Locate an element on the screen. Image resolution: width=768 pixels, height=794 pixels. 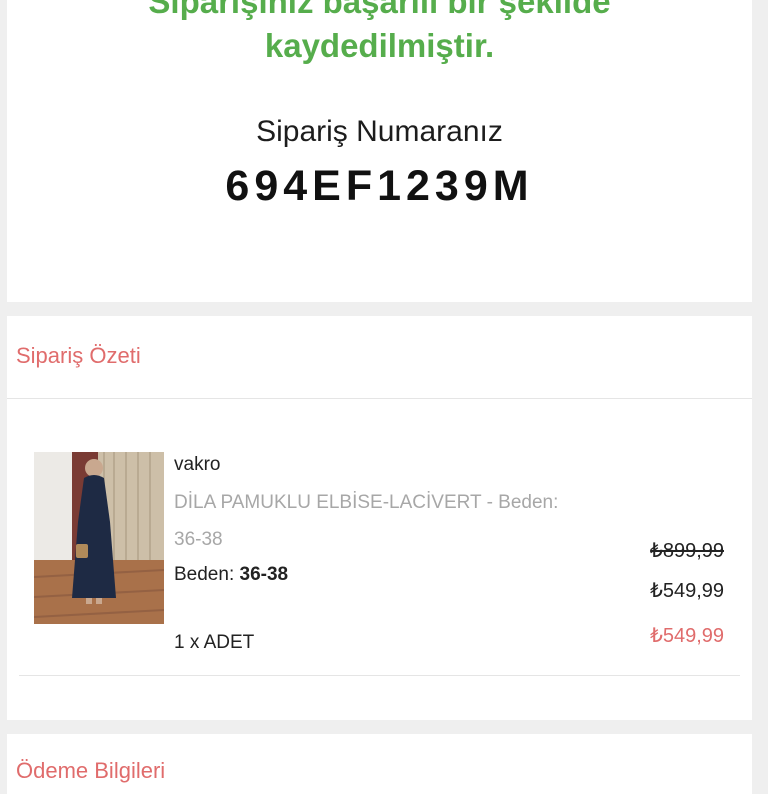
product-size: Beden: 36-38 is located at coordinates (231, 575).